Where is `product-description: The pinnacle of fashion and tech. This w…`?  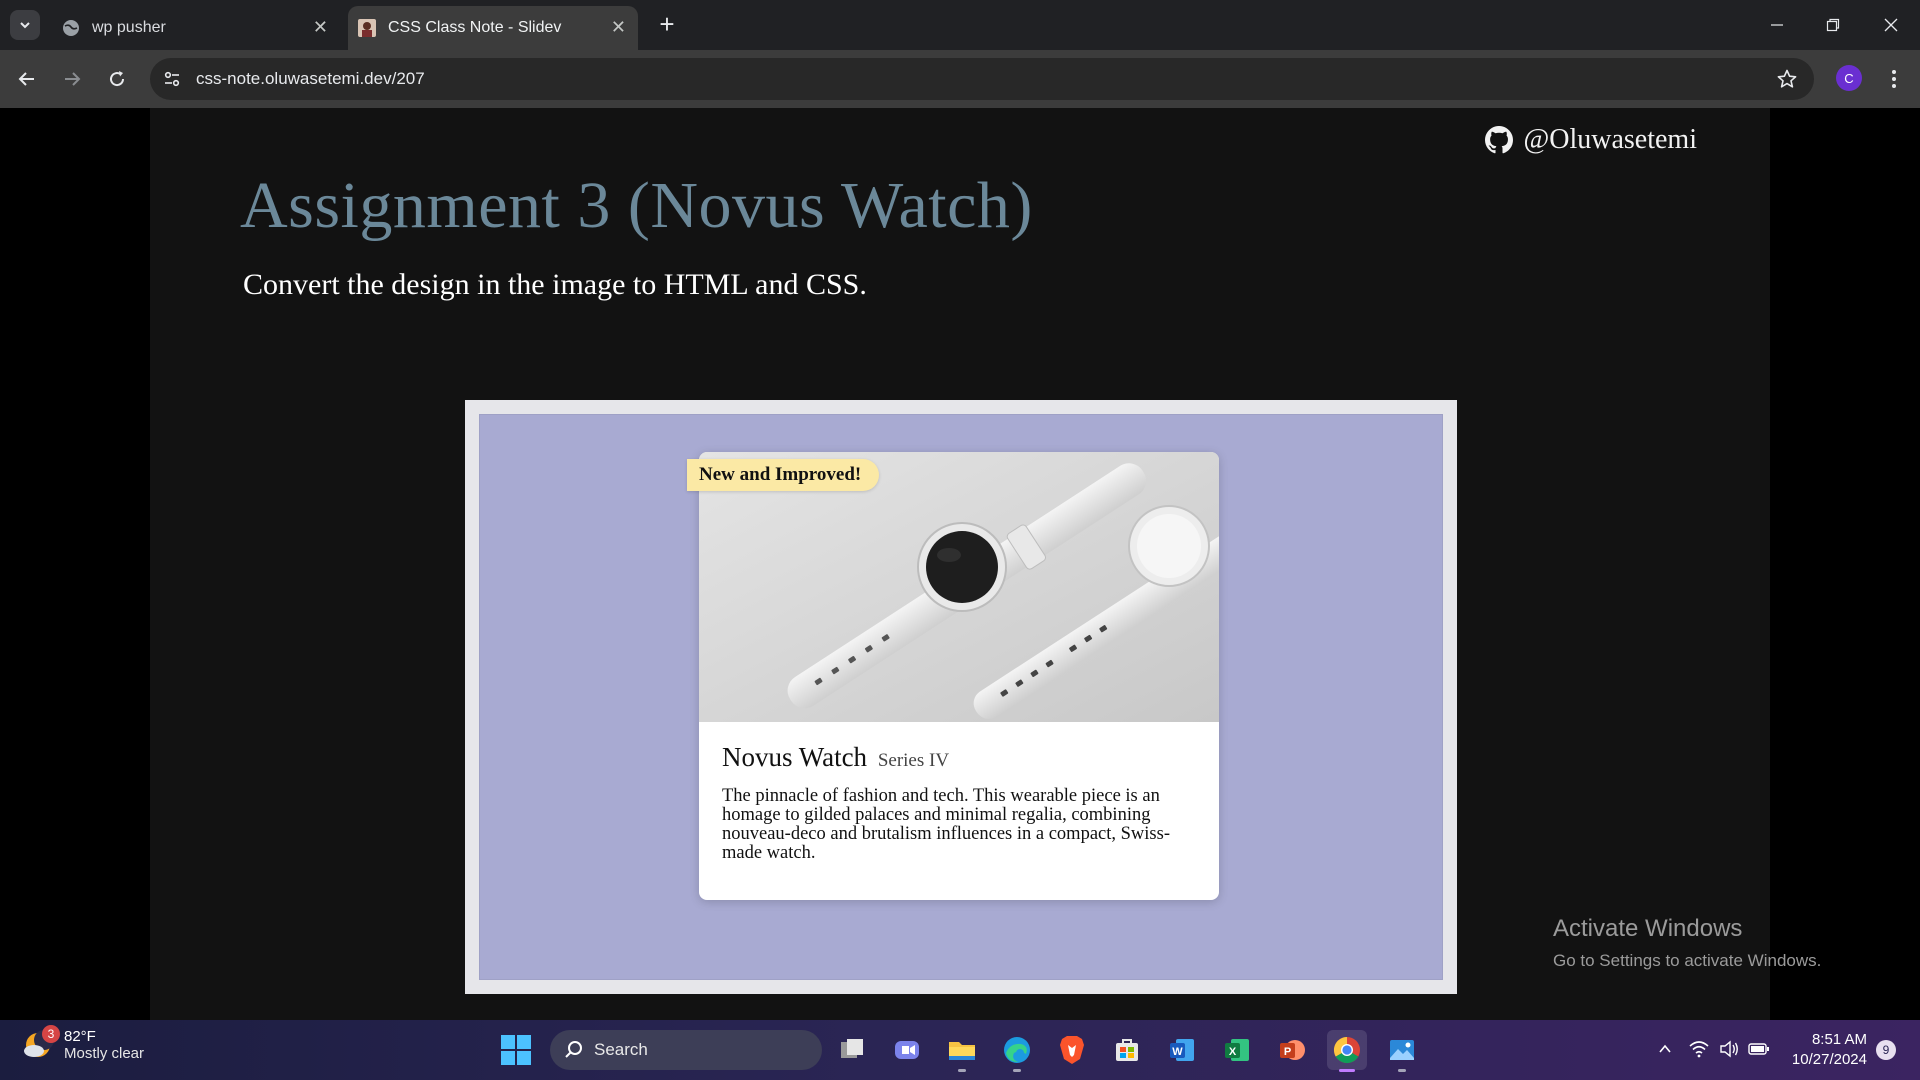 product-description: The pinnacle of fashion and tech. This w… is located at coordinates (946, 824).